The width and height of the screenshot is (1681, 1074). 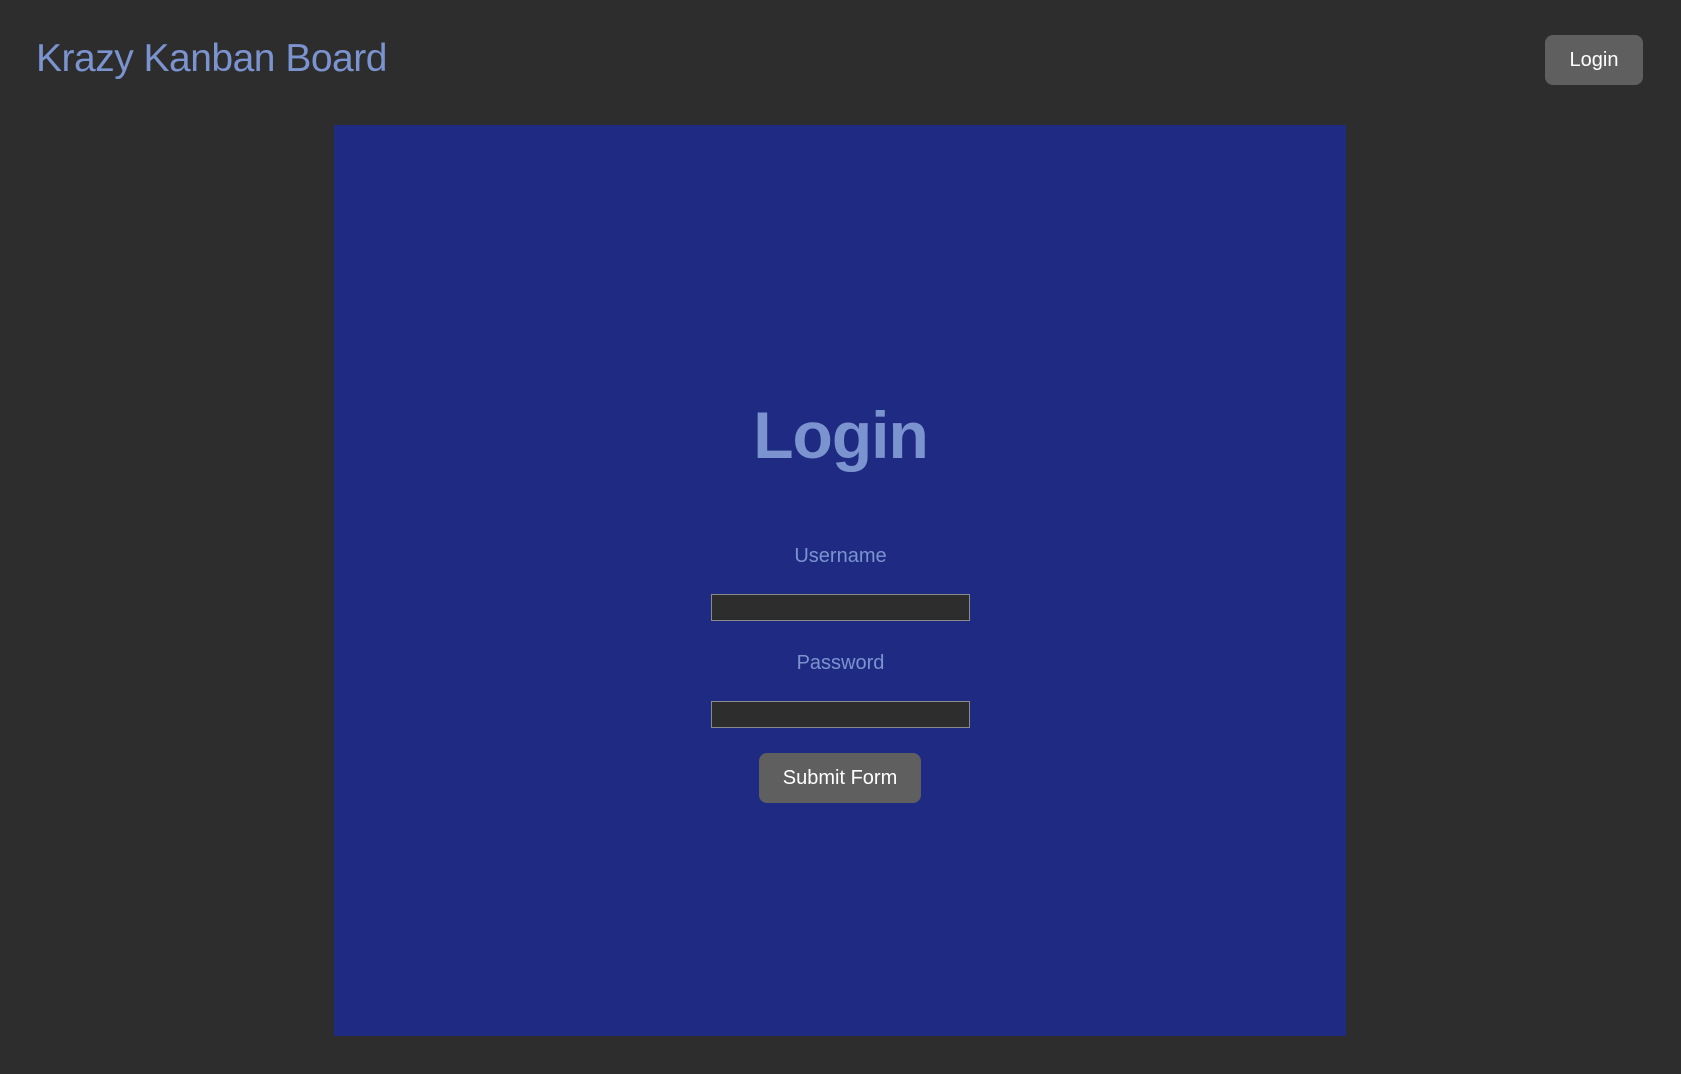 I want to click on submit-form-button: Submit Form, so click(x=840, y=778).